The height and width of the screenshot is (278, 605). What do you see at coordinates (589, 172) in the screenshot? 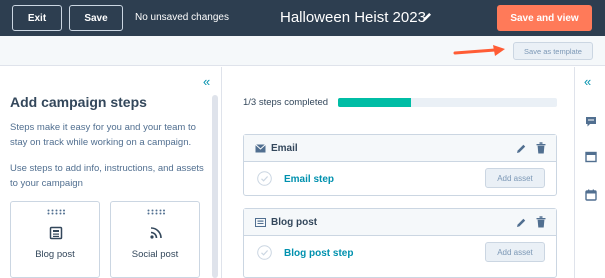
I see `right-sidebar` at bounding box center [589, 172].